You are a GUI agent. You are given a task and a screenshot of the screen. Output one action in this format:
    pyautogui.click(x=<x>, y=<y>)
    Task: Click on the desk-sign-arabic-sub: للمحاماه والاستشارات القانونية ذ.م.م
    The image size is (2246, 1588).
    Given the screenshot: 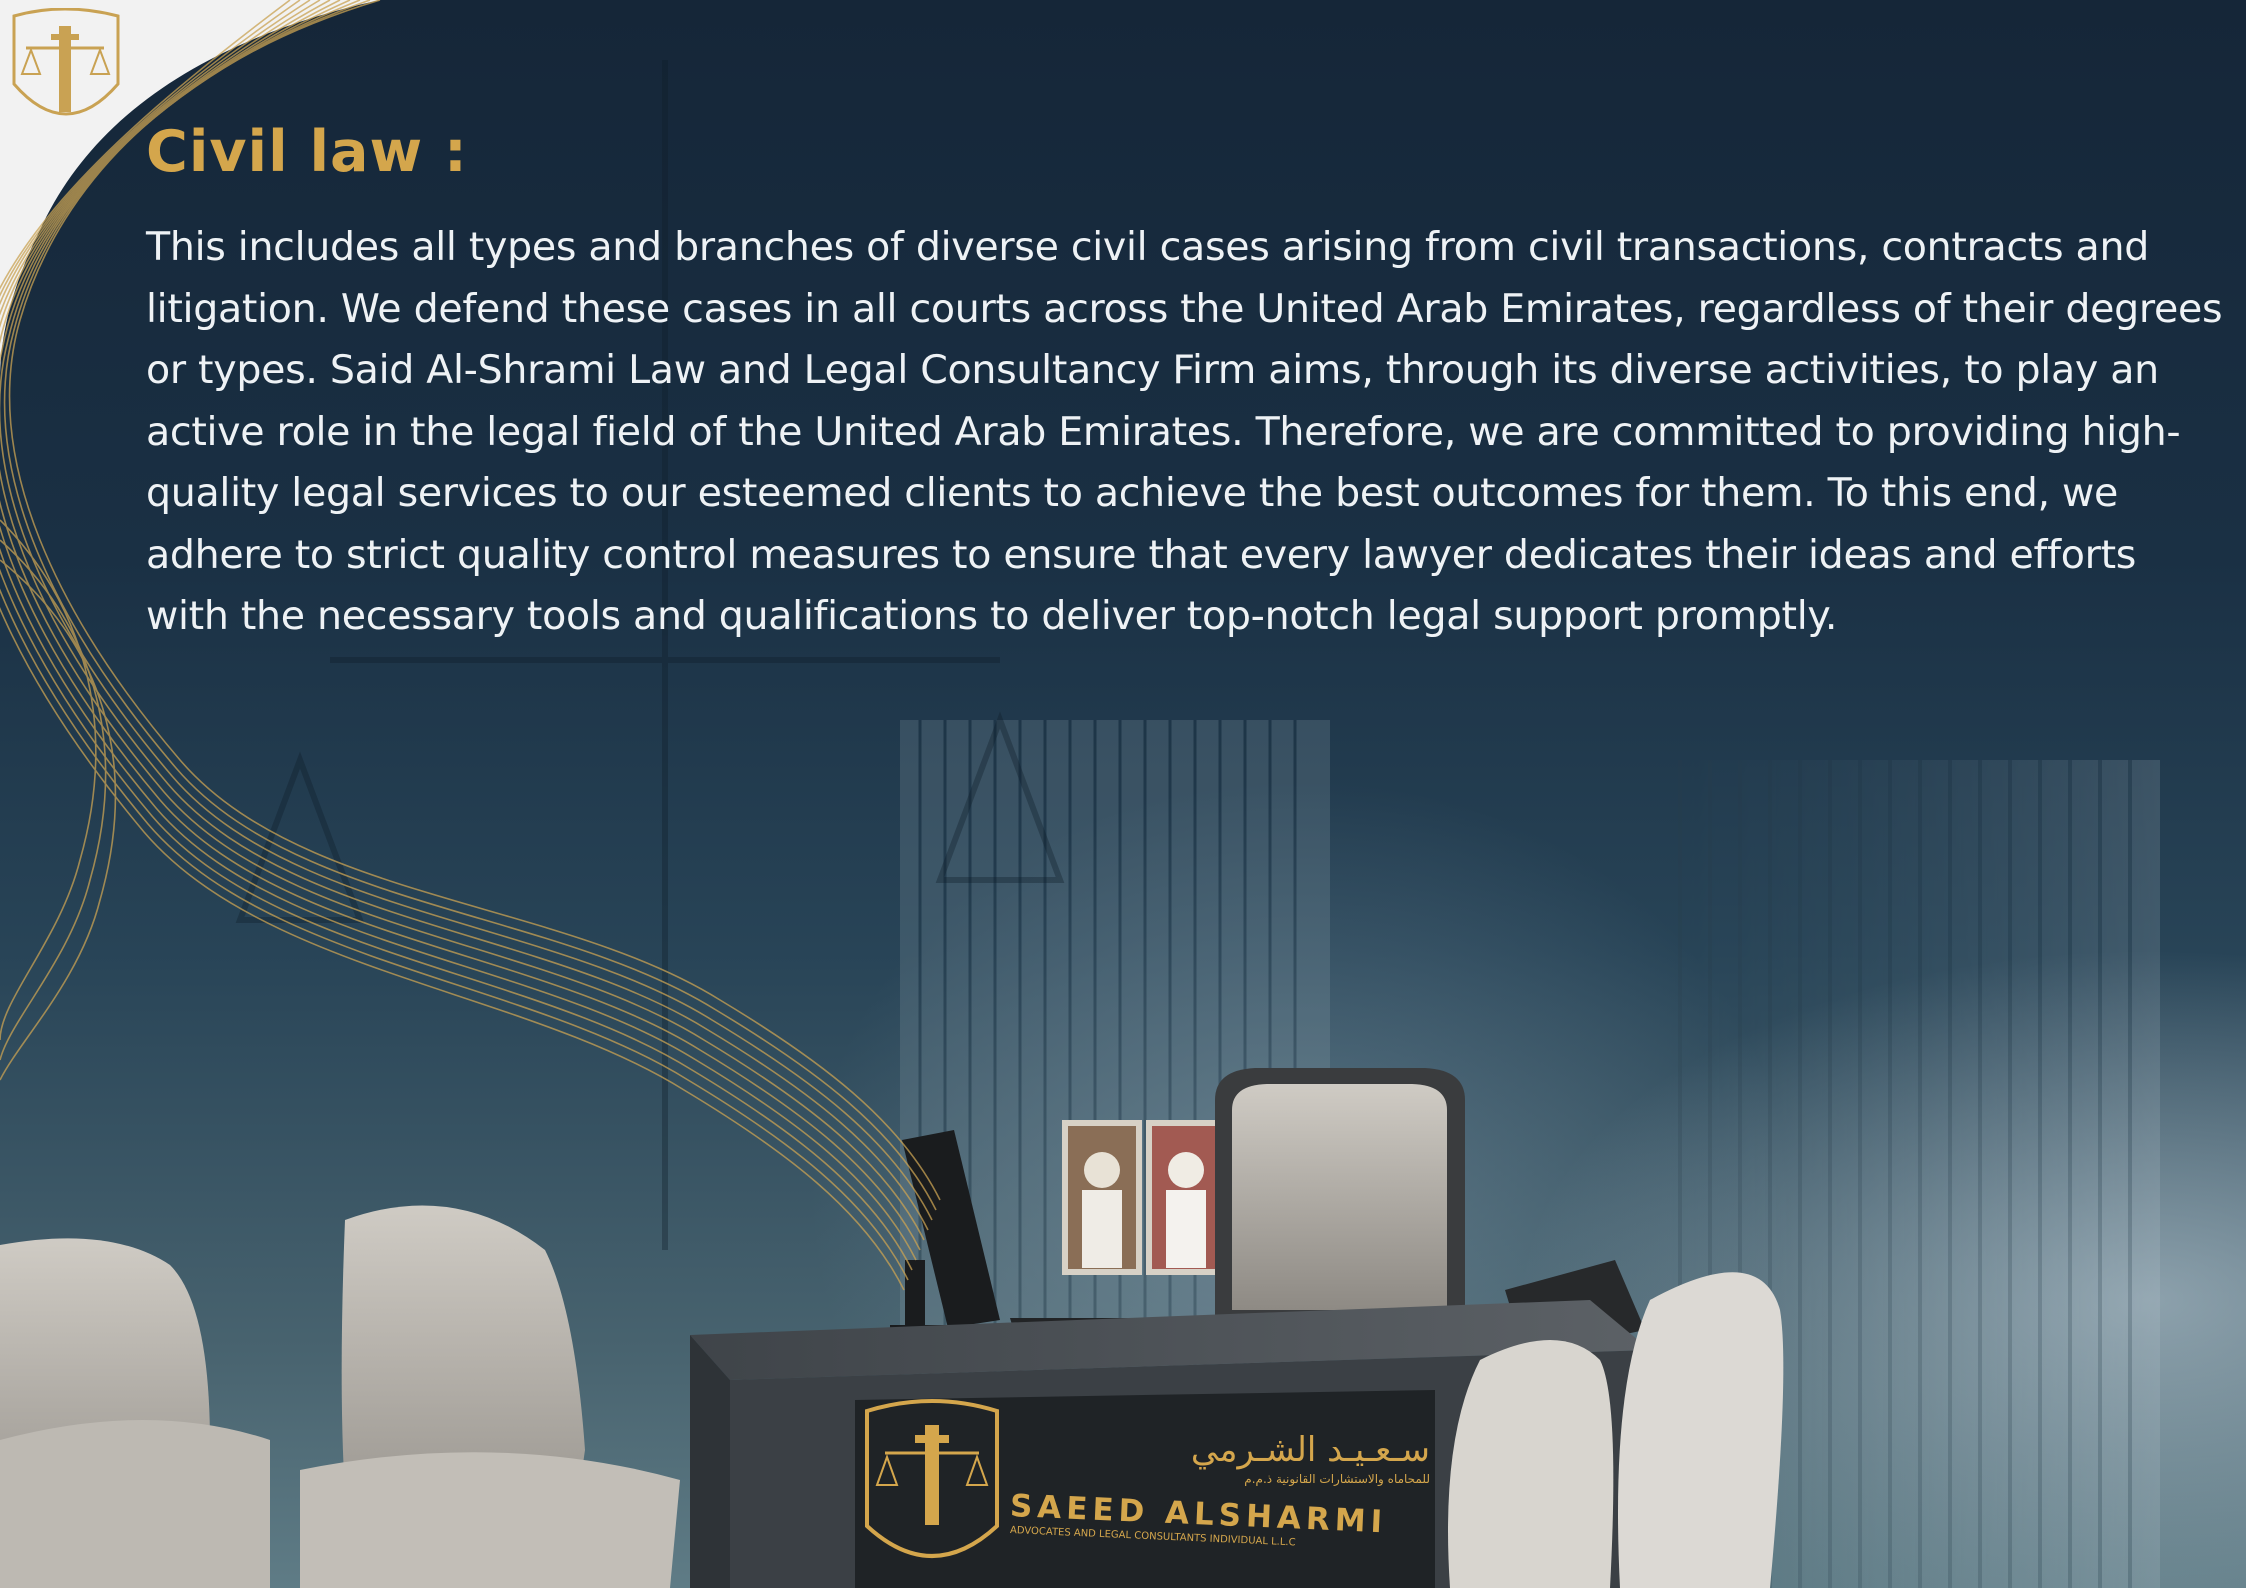 What is the action you would take?
    pyautogui.click(x=1337, y=1479)
    